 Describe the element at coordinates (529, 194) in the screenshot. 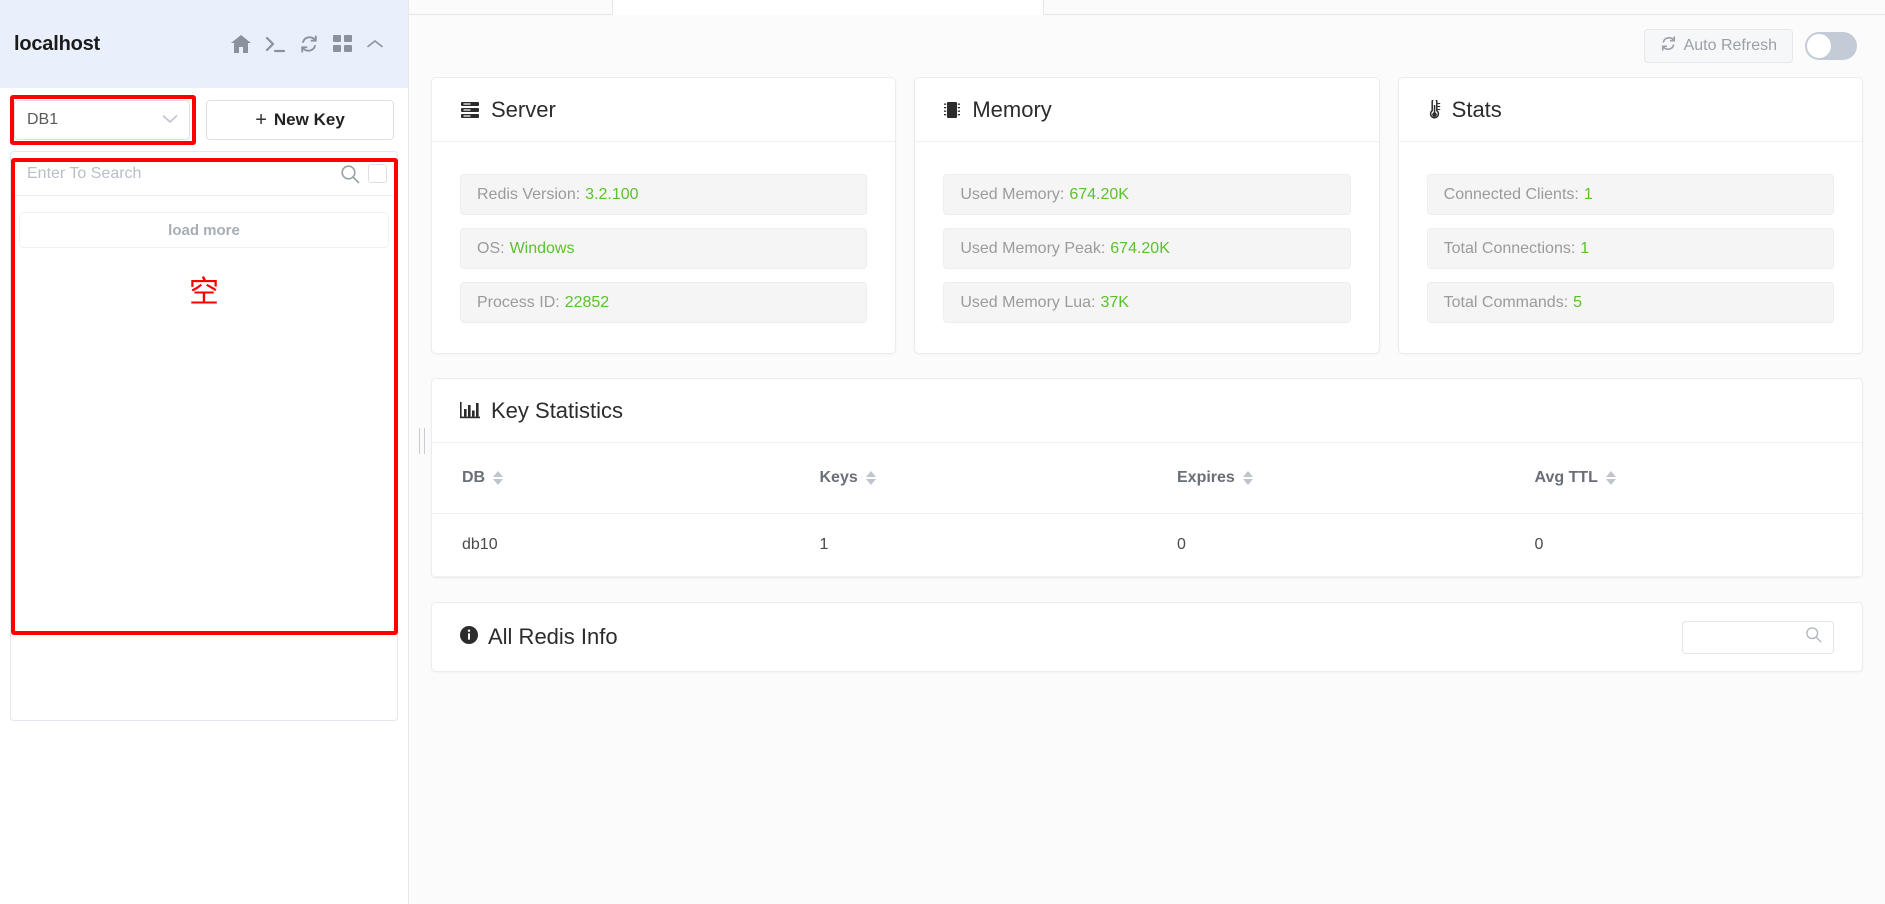

I see `info-label: Redis Version:` at that location.